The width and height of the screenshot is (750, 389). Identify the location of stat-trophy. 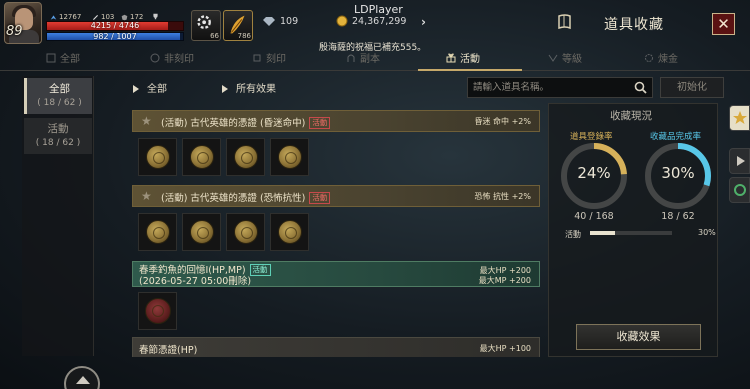
(155, 16).